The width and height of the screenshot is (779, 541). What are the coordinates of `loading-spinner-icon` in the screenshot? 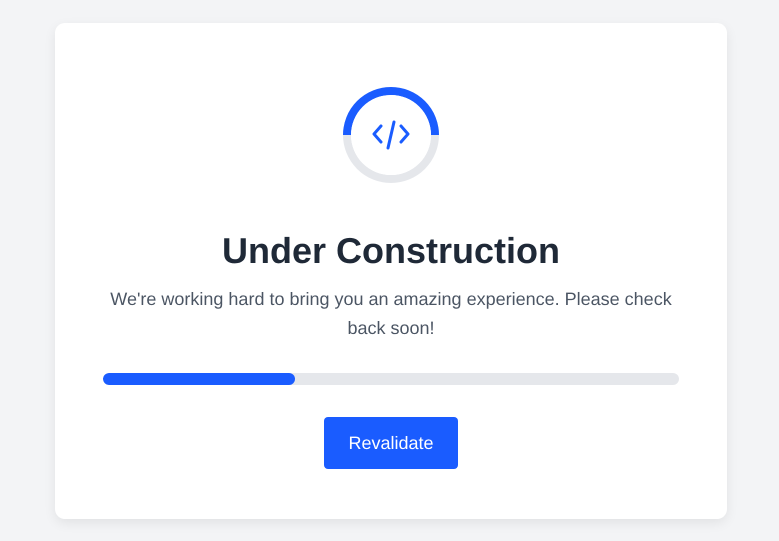 It's located at (391, 135).